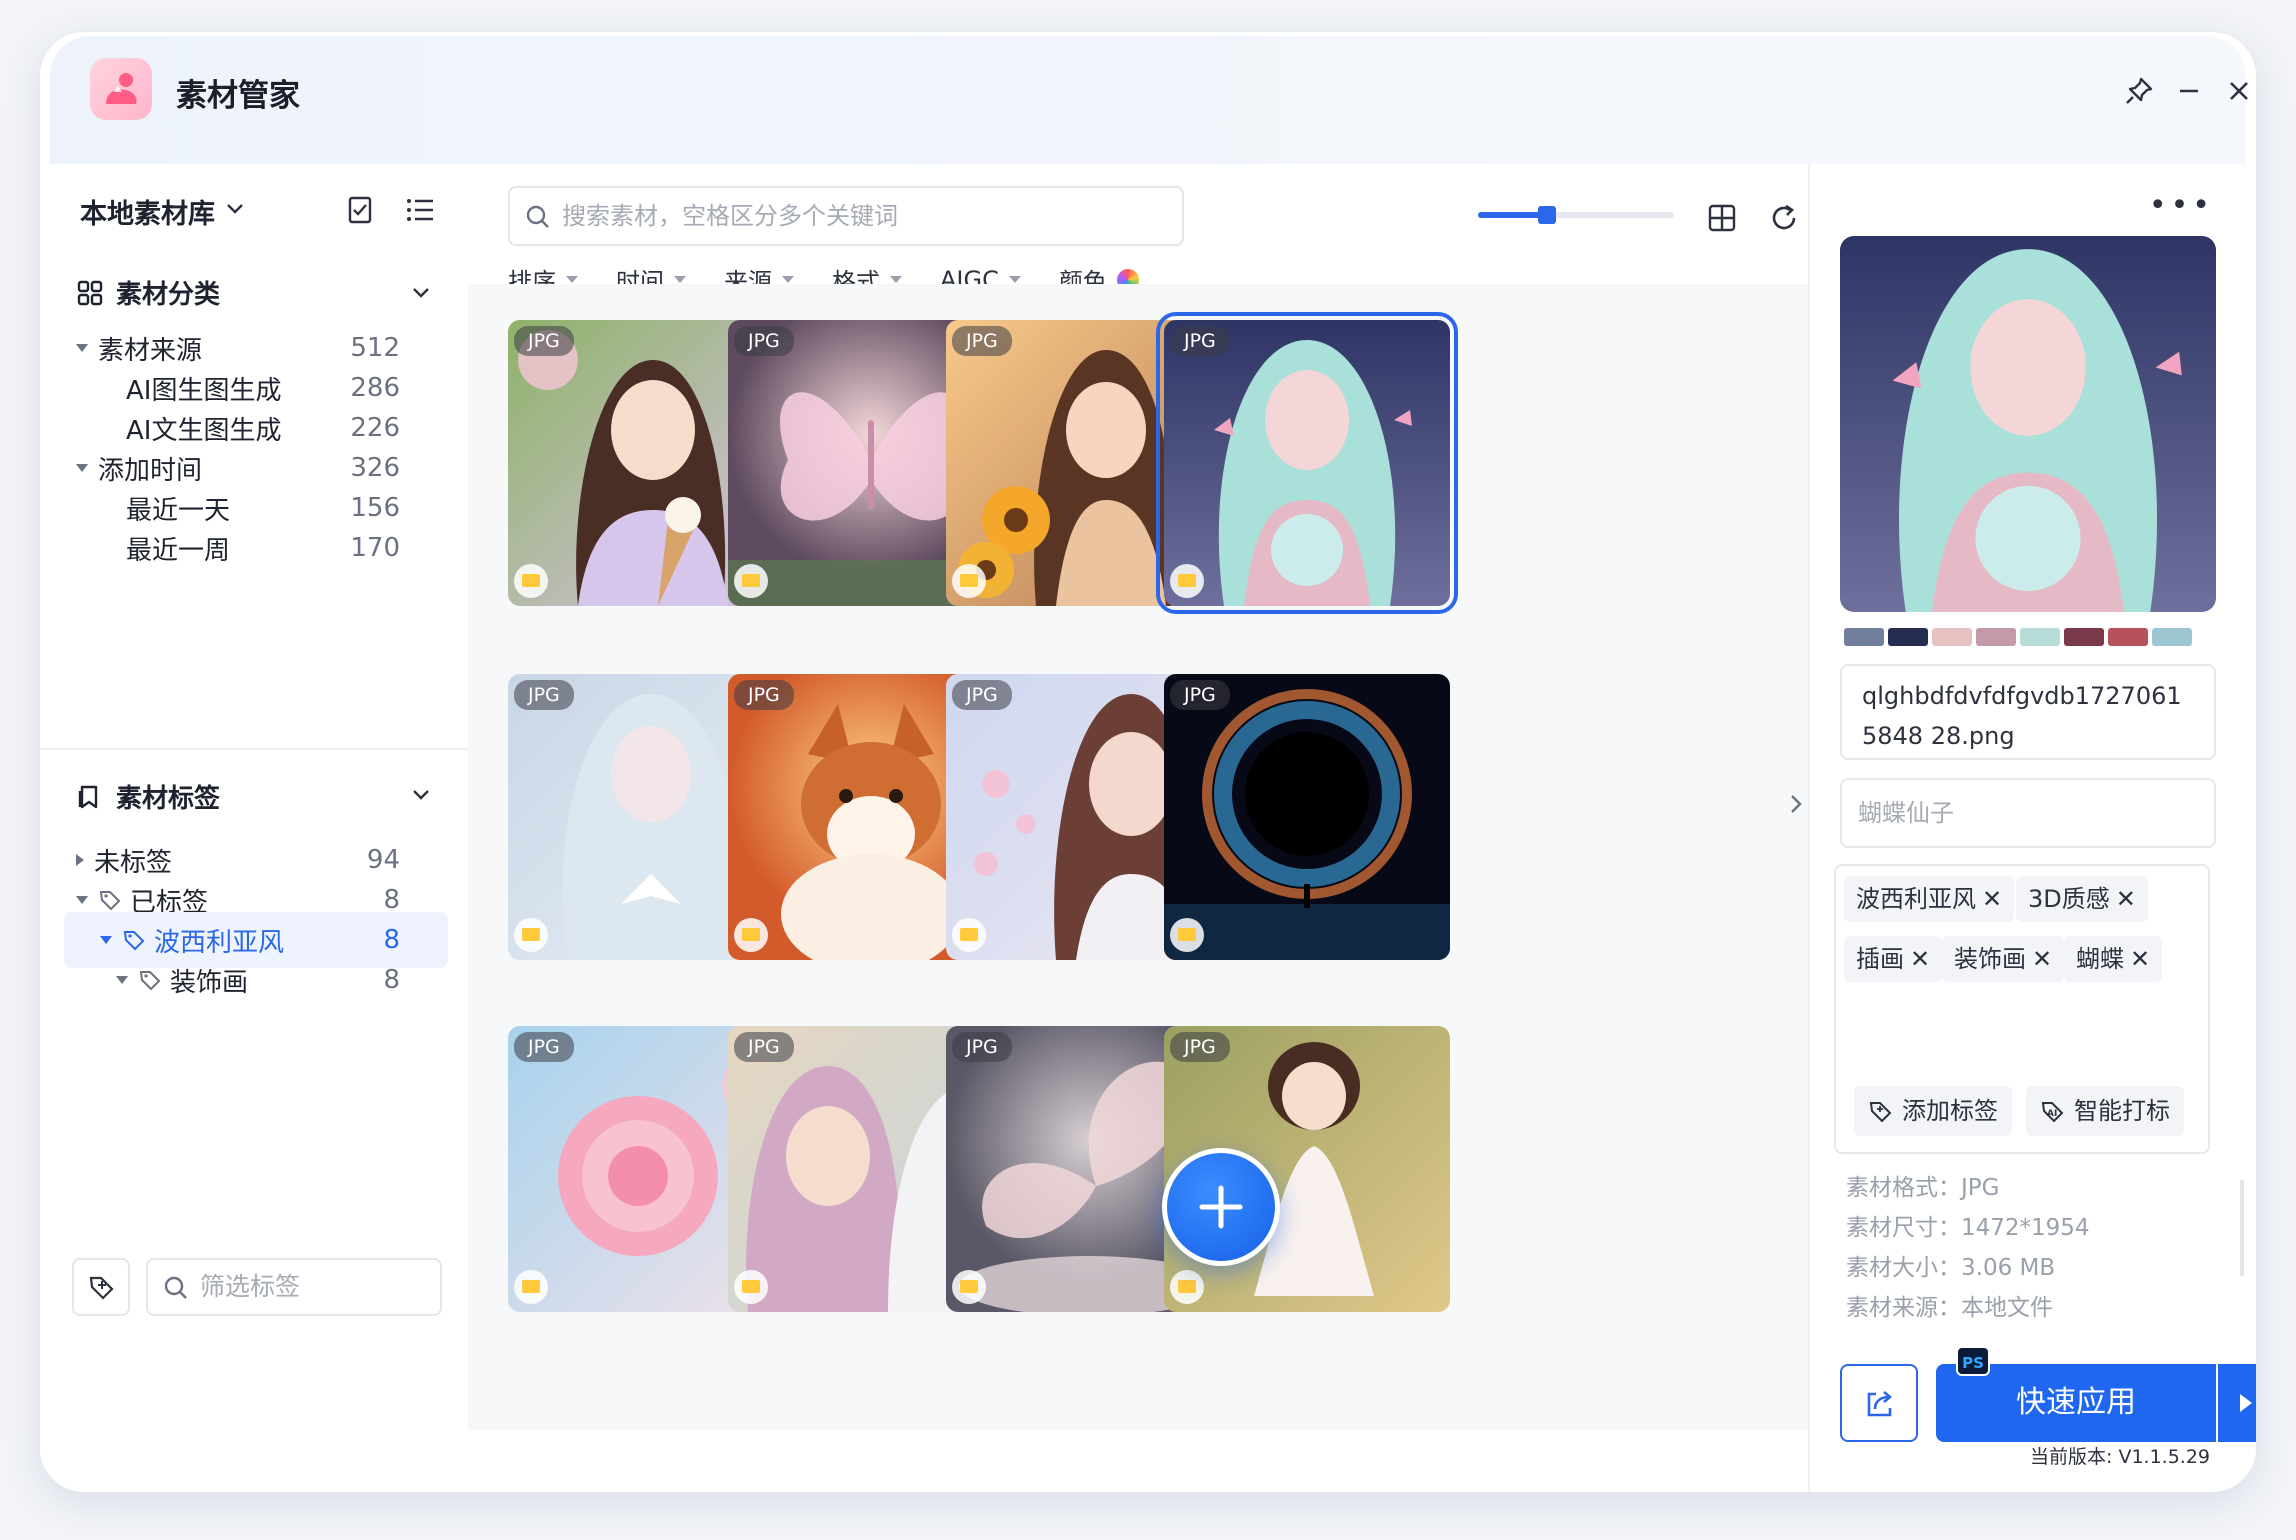  I want to click on app-title: 素材管家, so click(238, 96).